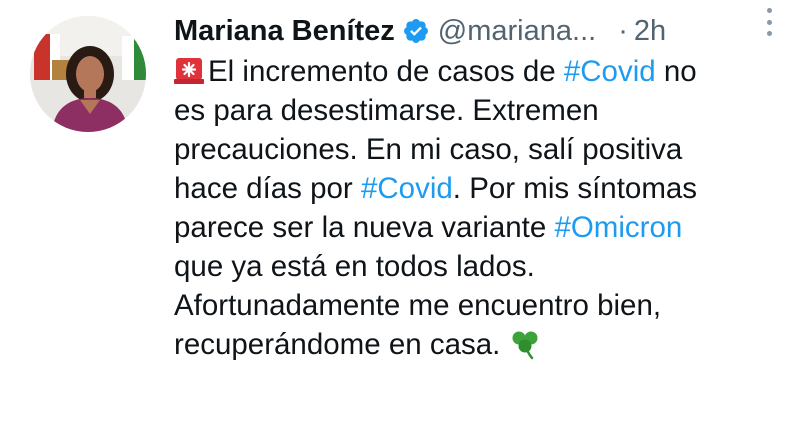 Image resolution: width=800 pixels, height=424 pixels. What do you see at coordinates (364, 227) in the screenshot?
I see `tweet-text-segment: parece ser la nueva variante` at bounding box center [364, 227].